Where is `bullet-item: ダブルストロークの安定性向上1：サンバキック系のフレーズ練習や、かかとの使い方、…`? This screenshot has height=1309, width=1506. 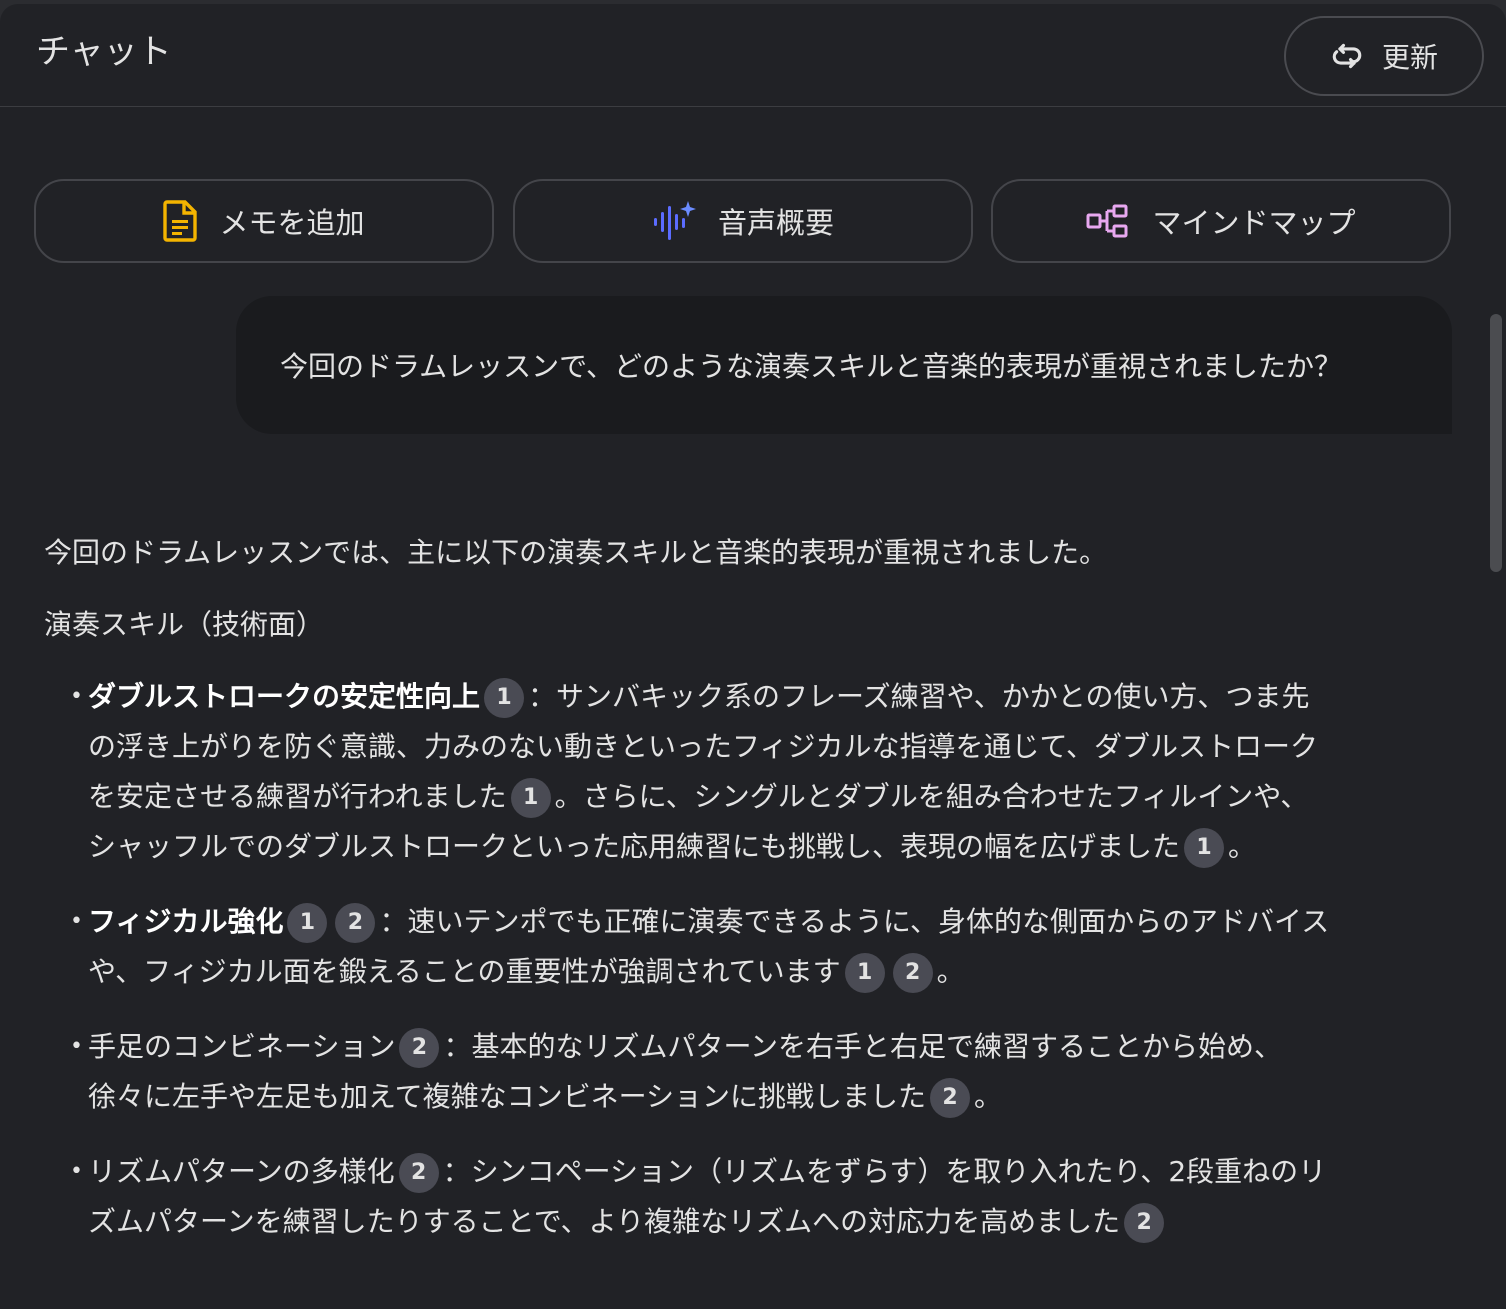
bullet-item: ダブルストロークの安定性向上1：サンバキック系のフレーズ練習や、かかとの使い方、… is located at coordinates (689, 772).